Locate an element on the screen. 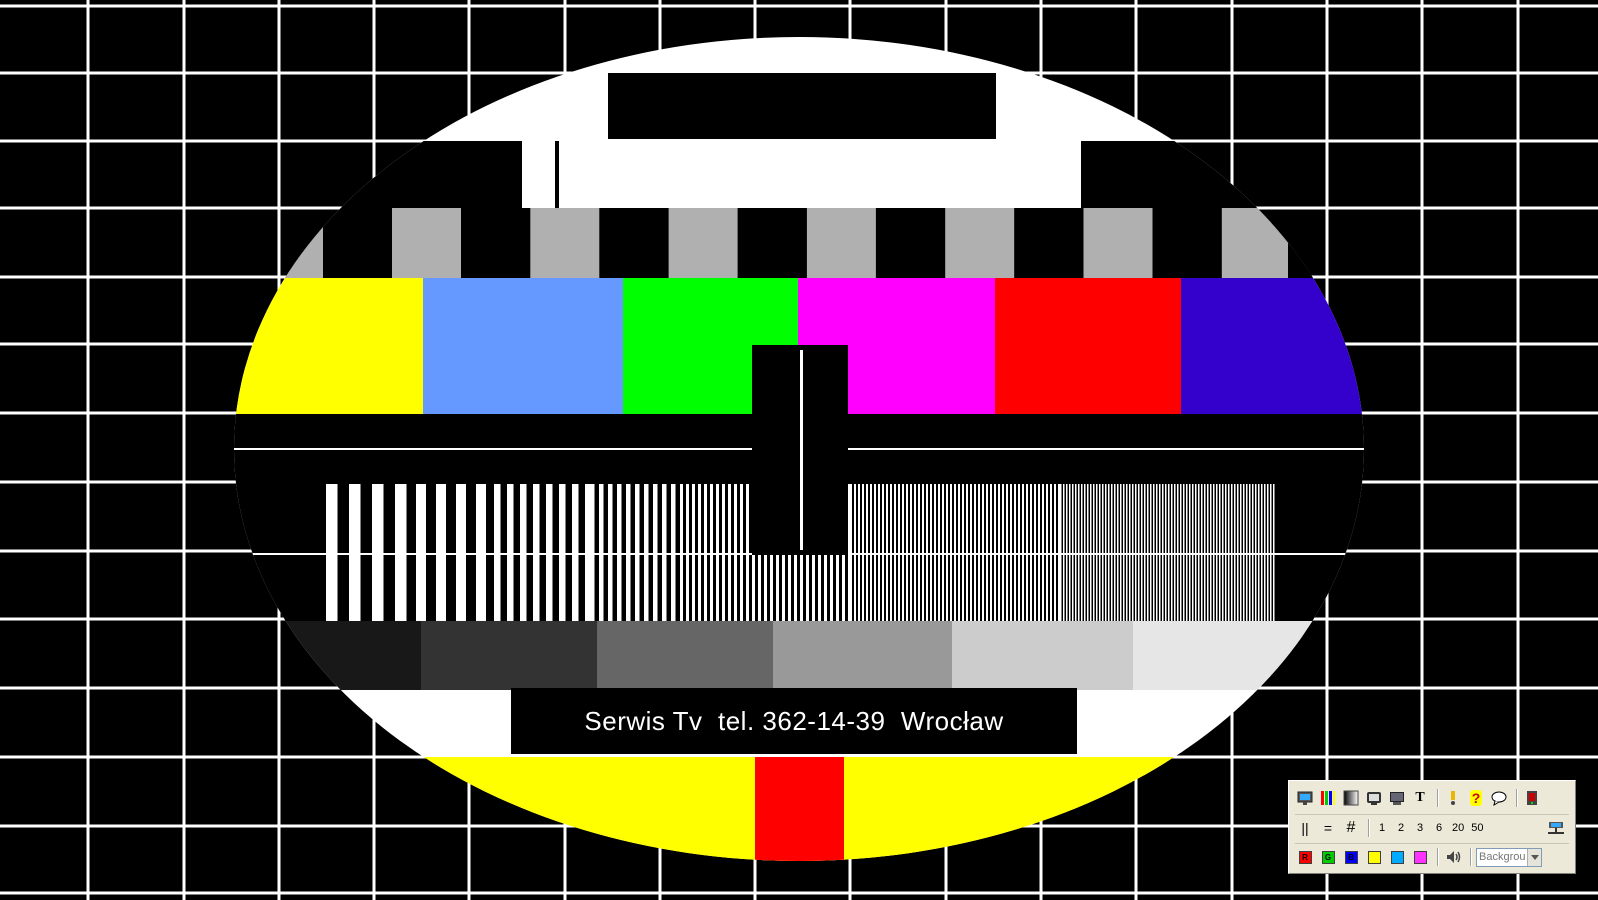 The width and height of the screenshot is (1598, 900). help-icon: ? is located at coordinates (1476, 798).